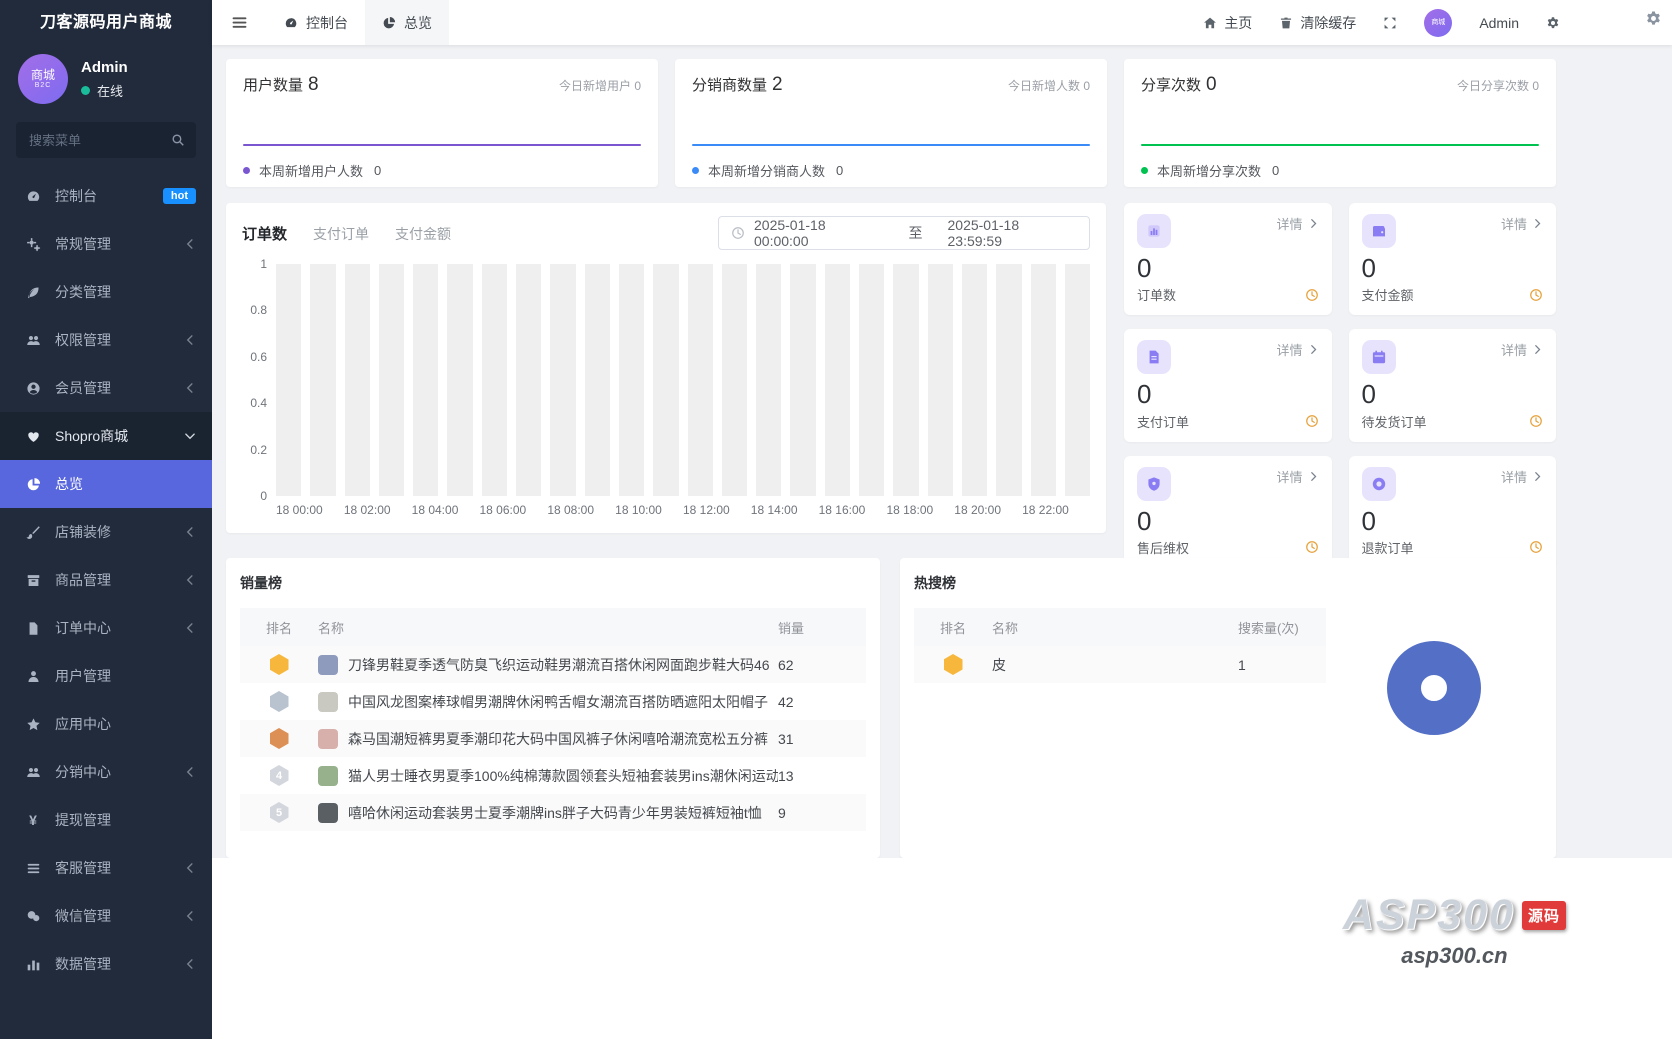 The image size is (1672, 1039). What do you see at coordinates (85, 90) in the screenshot?
I see `online-dot-icon` at bounding box center [85, 90].